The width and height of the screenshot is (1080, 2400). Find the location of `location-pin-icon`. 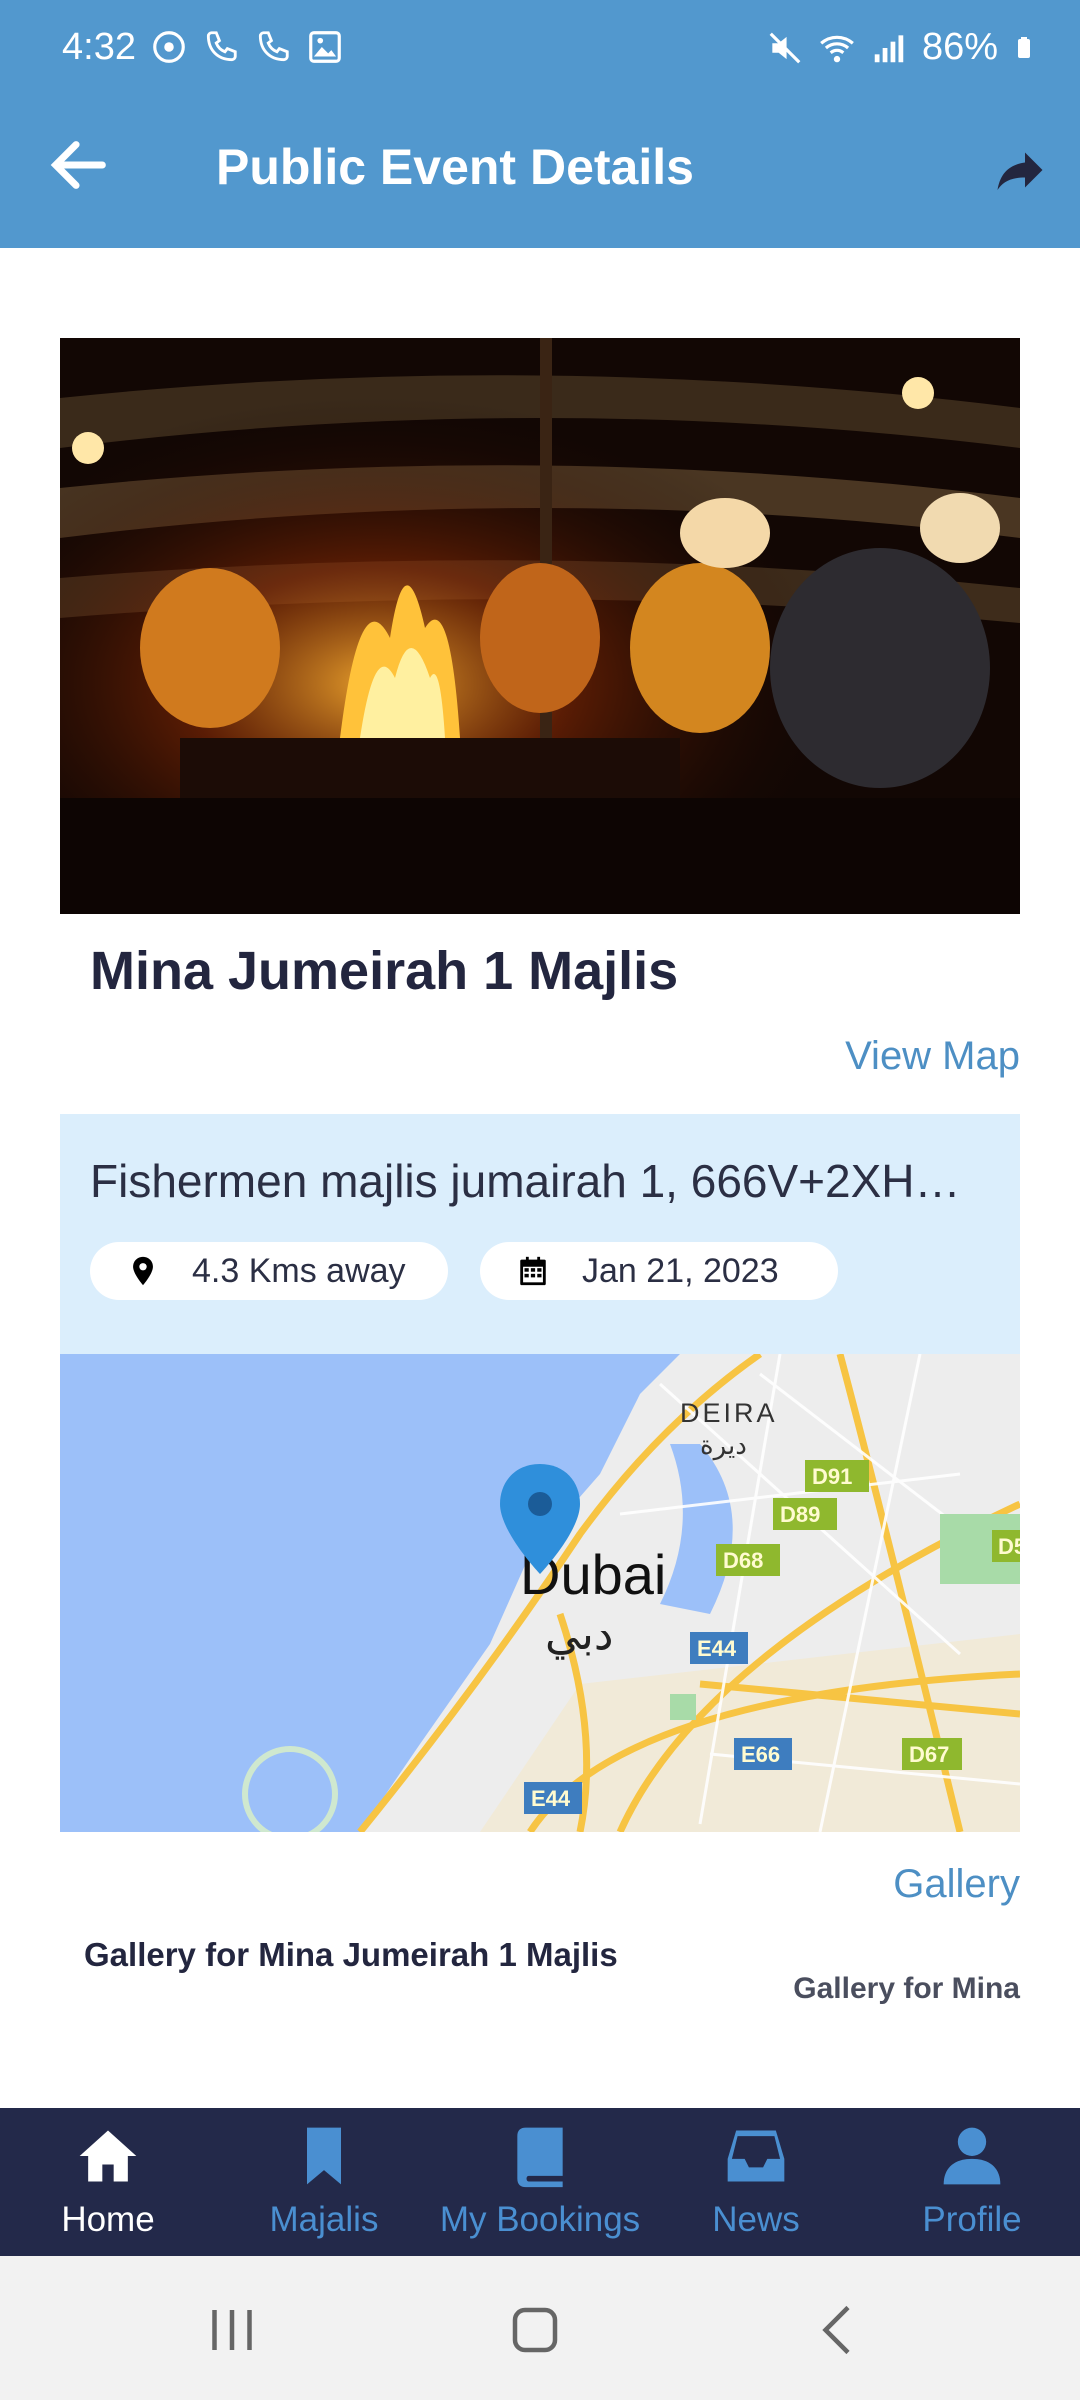

location-pin-icon is located at coordinates (143, 1271).